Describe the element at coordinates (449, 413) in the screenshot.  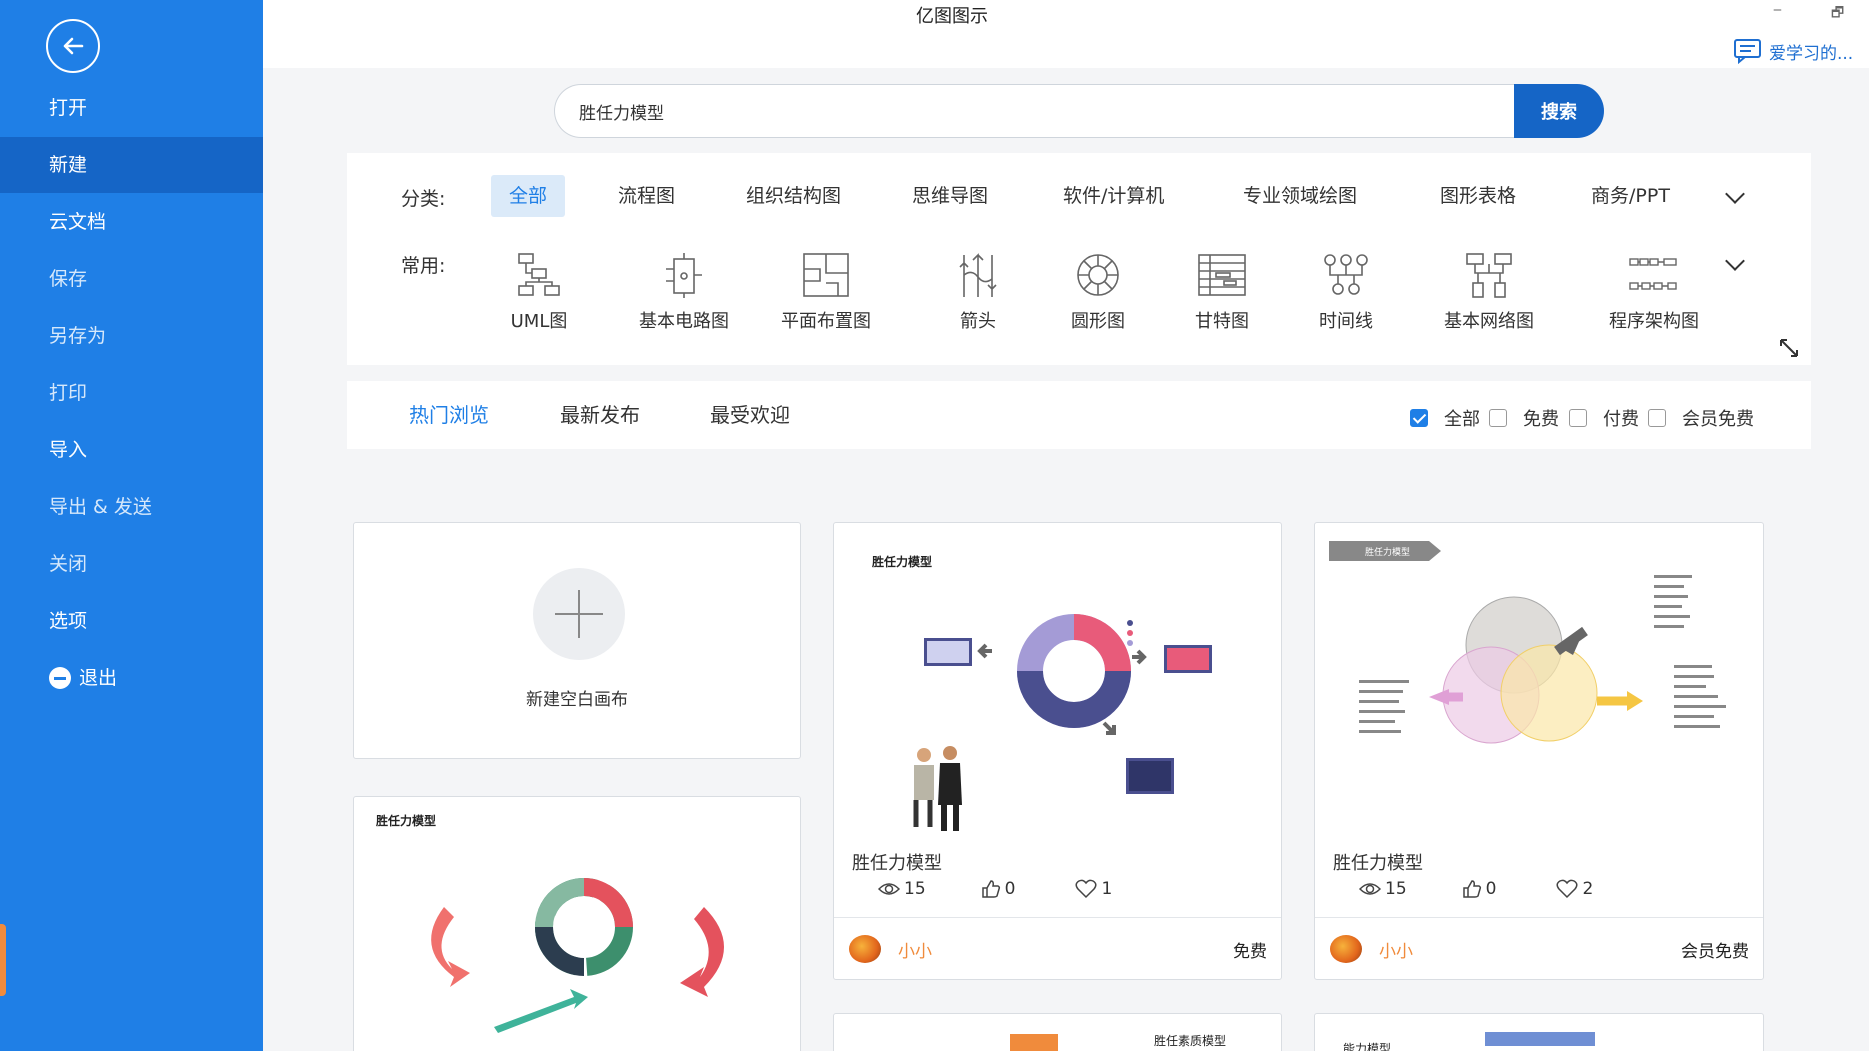
I see `tab-hot-browse: 热门浏览` at that location.